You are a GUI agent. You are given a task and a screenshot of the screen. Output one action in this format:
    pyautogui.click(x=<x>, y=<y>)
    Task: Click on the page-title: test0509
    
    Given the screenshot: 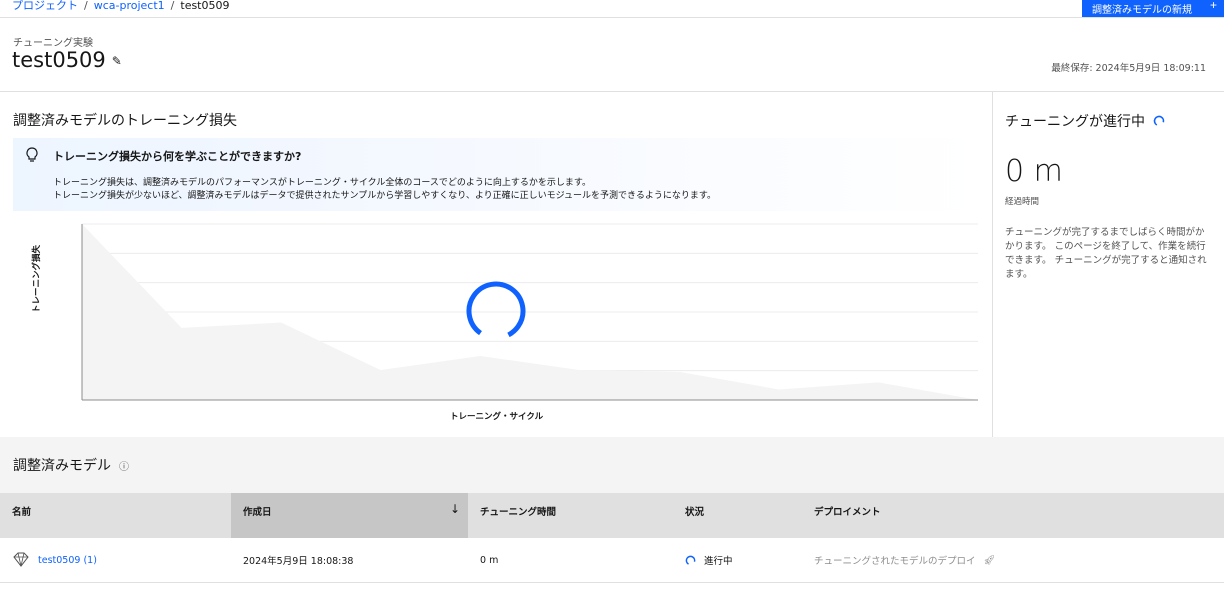 What is the action you would take?
    pyautogui.click(x=59, y=60)
    